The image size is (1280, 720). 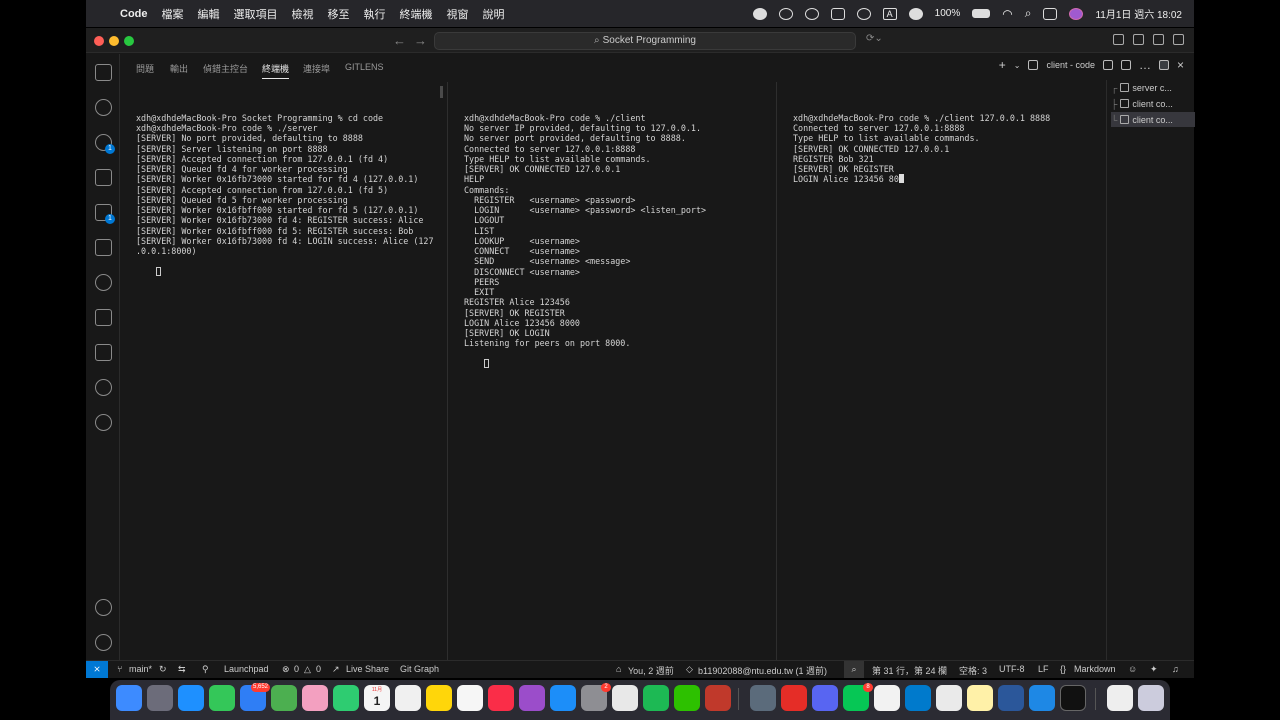 What do you see at coordinates (303, 14) in the screenshot?
I see `menu-view: 檢視` at bounding box center [303, 14].